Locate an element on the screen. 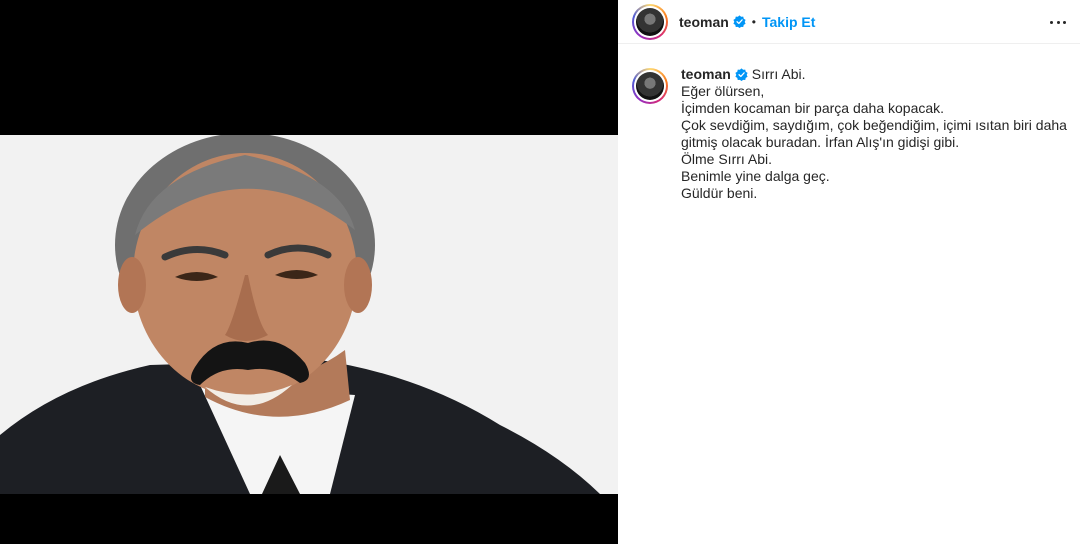  caption-line: Eğer ölürsen, is located at coordinates (723, 91).